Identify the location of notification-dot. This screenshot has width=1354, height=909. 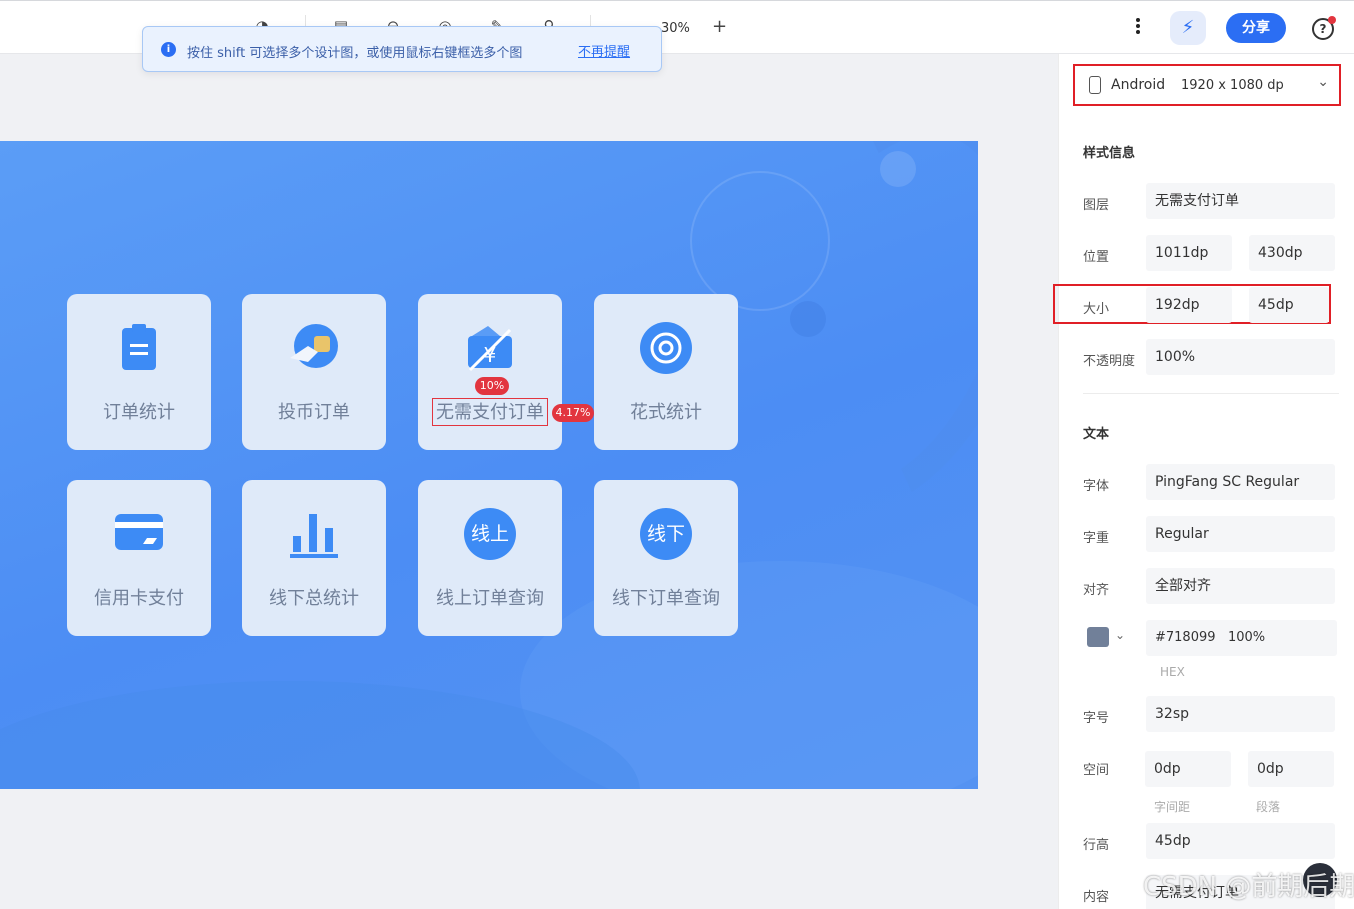
(1332, 20).